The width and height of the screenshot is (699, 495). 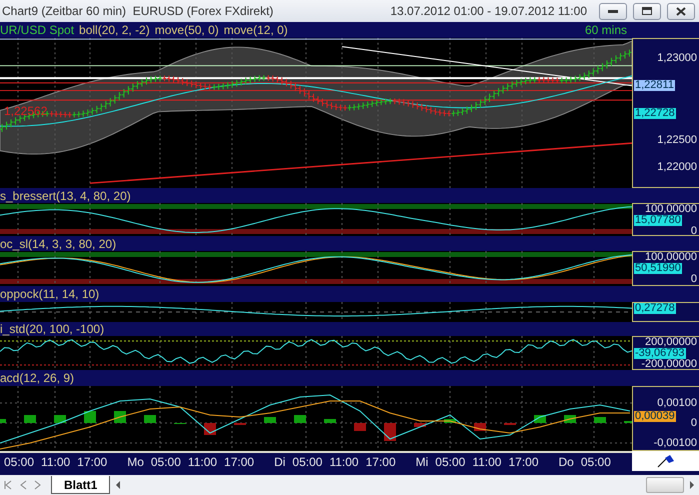 I want to click on indicator-title: oc_sl(14, 3, 3, 80, 20), so click(x=58, y=243).